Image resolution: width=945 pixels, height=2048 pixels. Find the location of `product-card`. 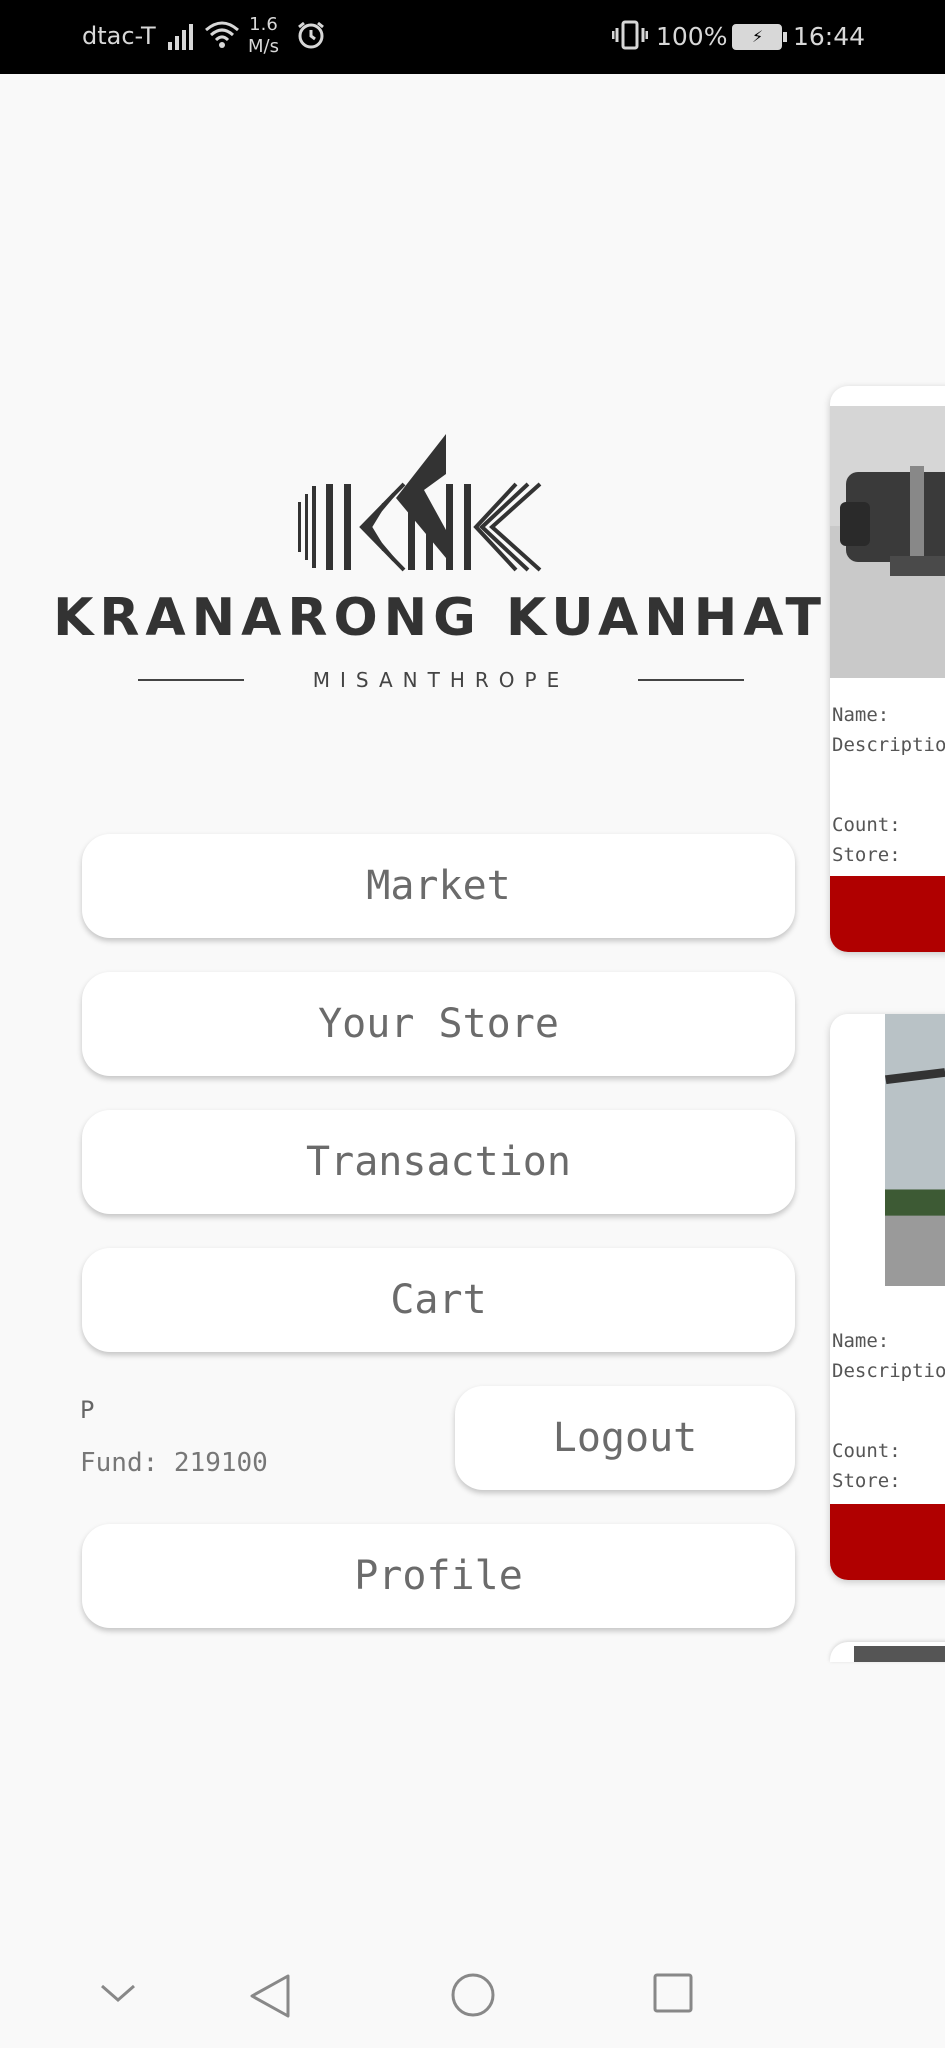

product-card is located at coordinates (887, 1652).